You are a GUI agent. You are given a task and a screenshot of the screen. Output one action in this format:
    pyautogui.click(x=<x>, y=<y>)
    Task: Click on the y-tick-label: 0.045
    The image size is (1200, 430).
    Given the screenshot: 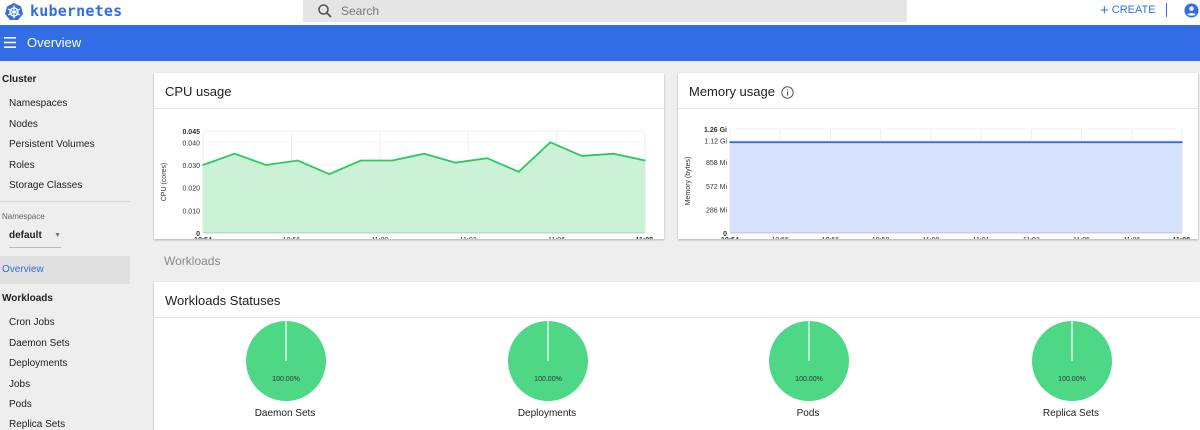 What is the action you would take?
    pyautogui.click(x=191, y=132)
    